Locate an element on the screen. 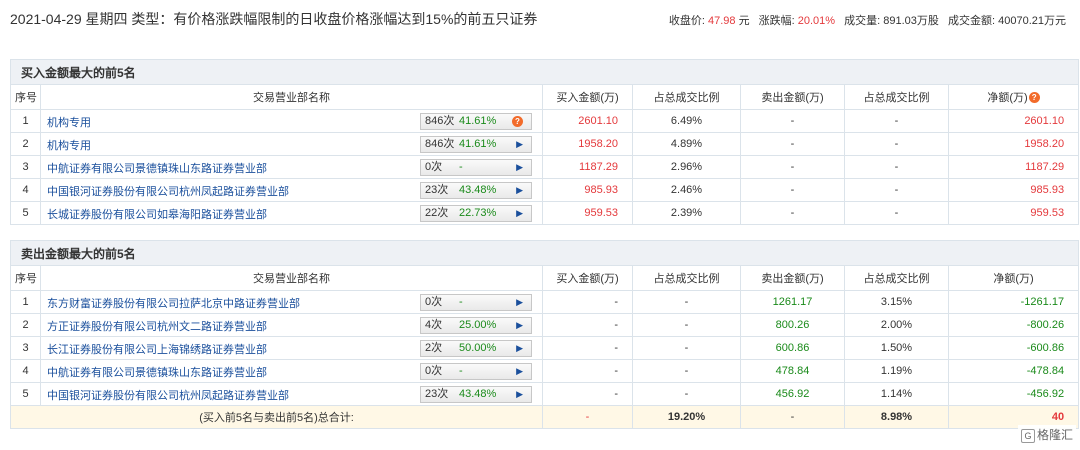 The width and height of the screenshot is (1080, 450). row-index: 4 is located at coordinates (25, 190).